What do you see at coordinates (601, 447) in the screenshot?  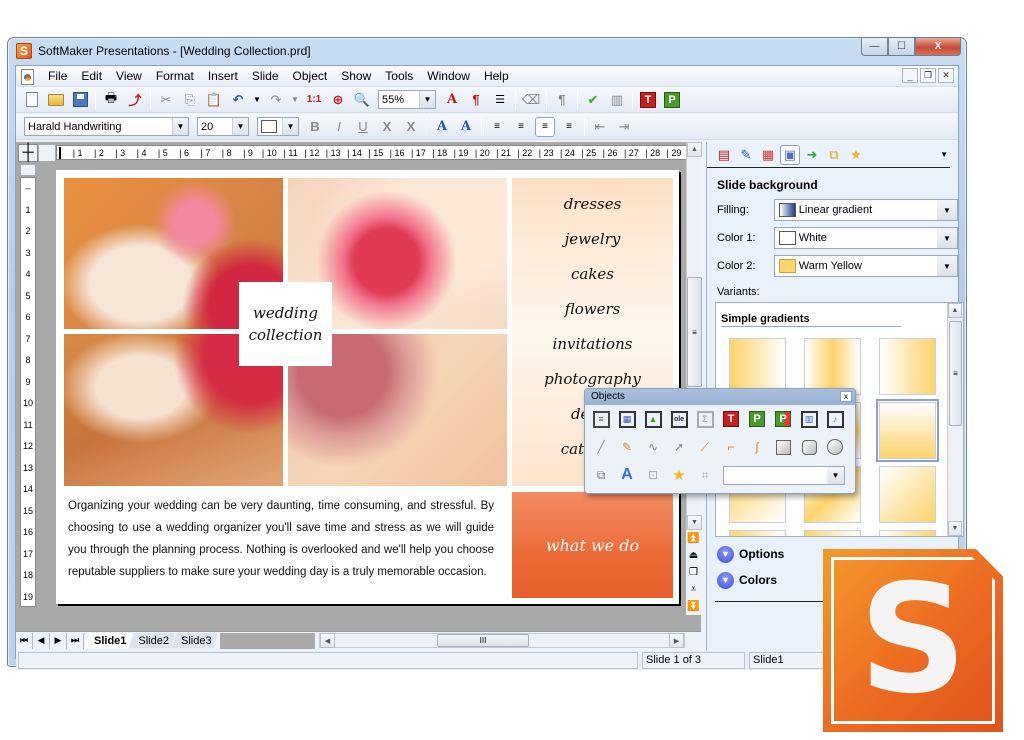 I see `line-icon: ╱` at bounding box center [601, 447].